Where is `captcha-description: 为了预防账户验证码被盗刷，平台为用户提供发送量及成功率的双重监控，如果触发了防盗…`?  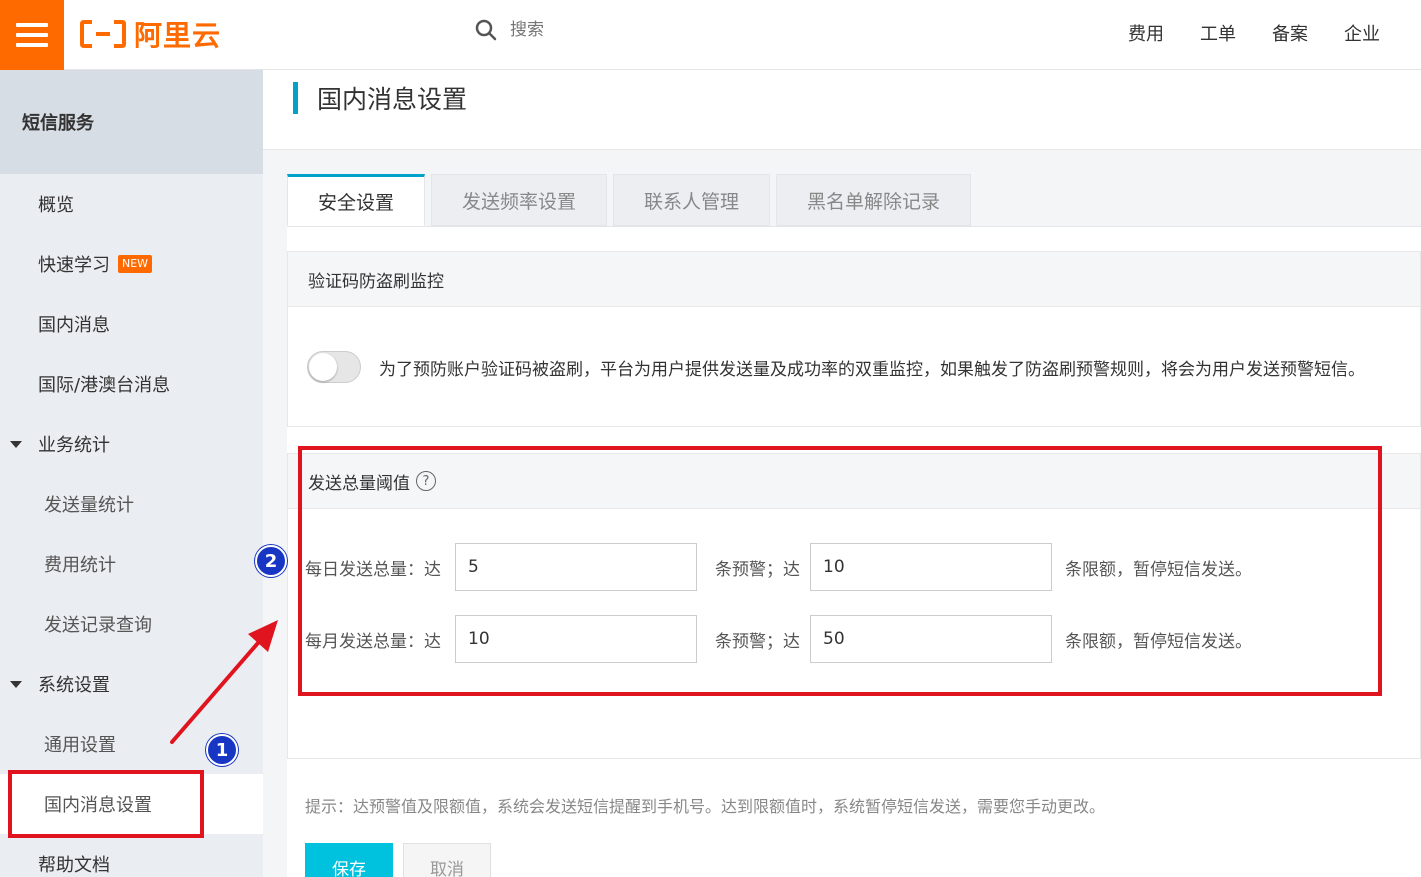 captcha-description: 为了预防账户验证码被盗刷，平台为用户提供发送量及成功率的双重监控，如果触发了防盗… is located at coordinates (872, 370).